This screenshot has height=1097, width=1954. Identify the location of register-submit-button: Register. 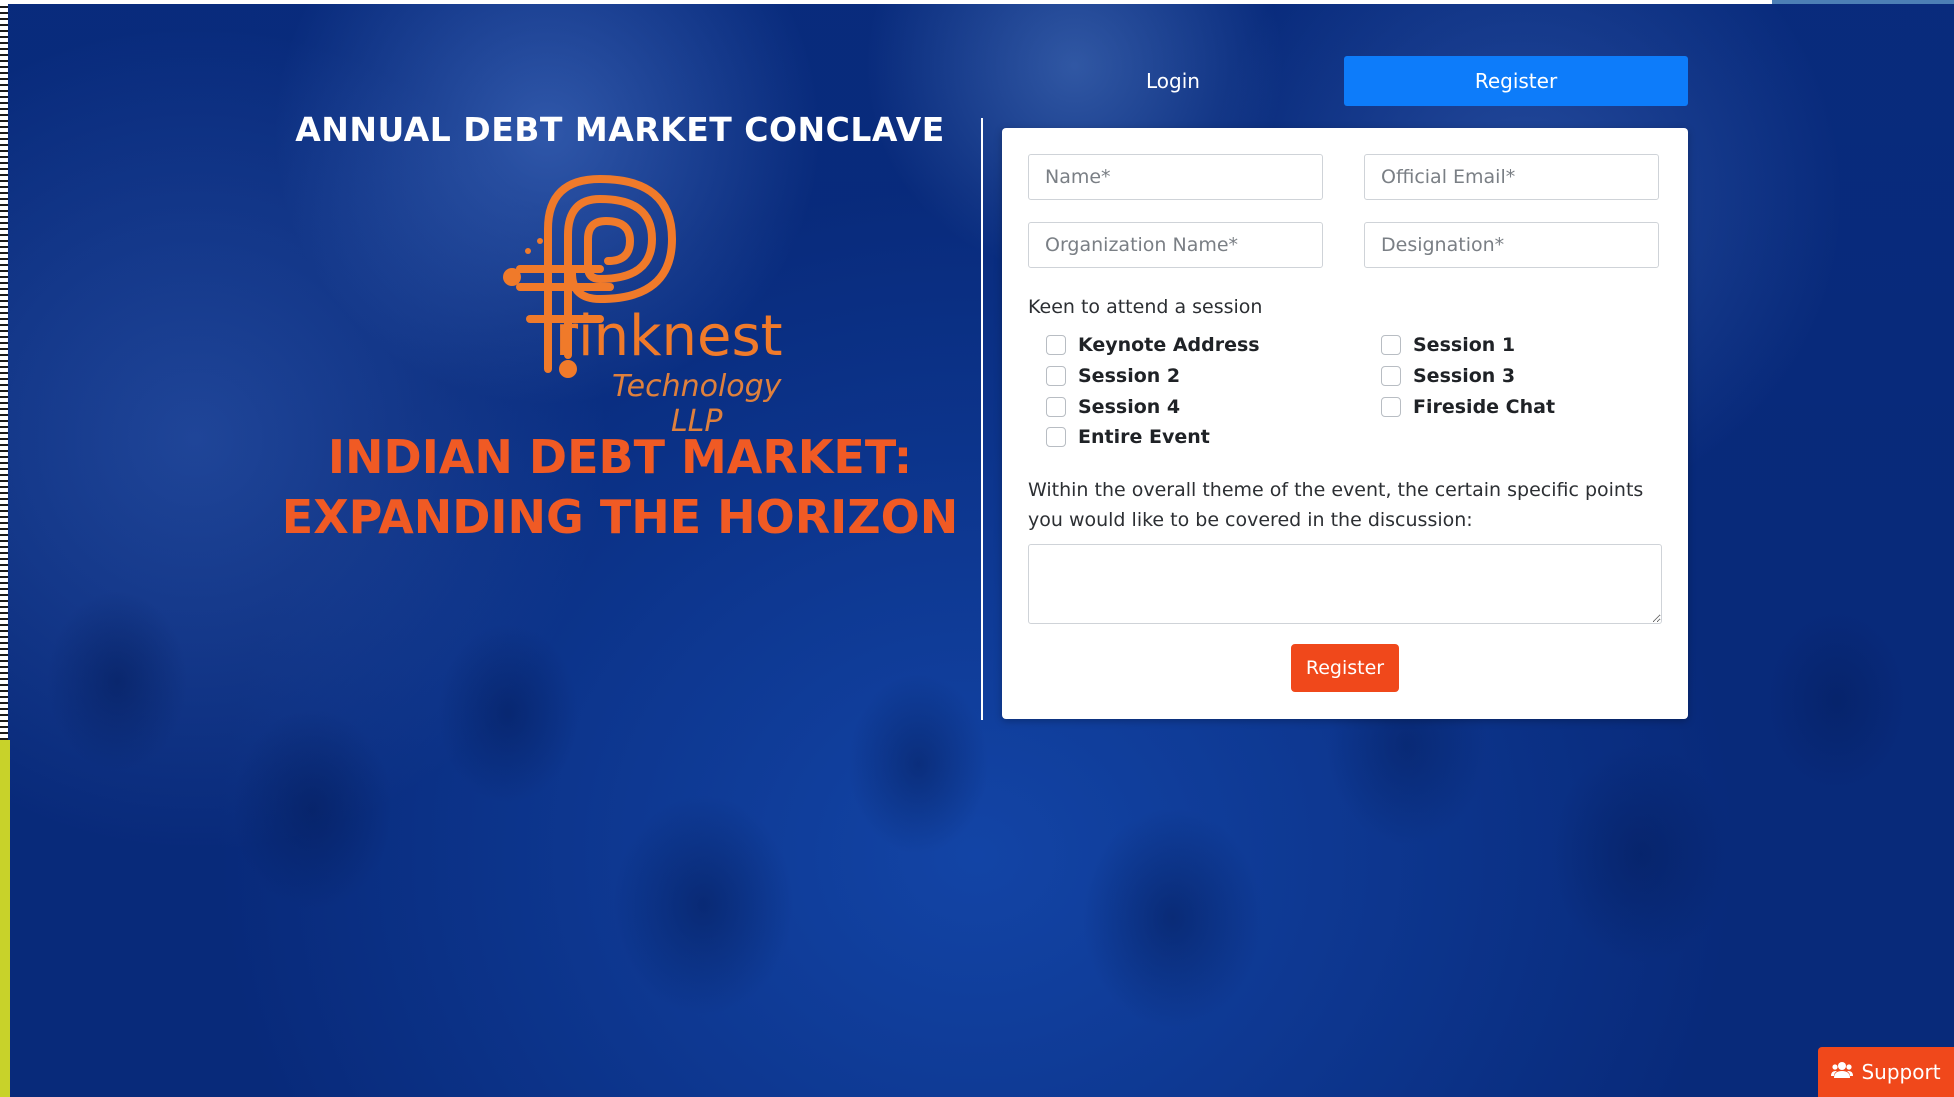
(1345, 668).